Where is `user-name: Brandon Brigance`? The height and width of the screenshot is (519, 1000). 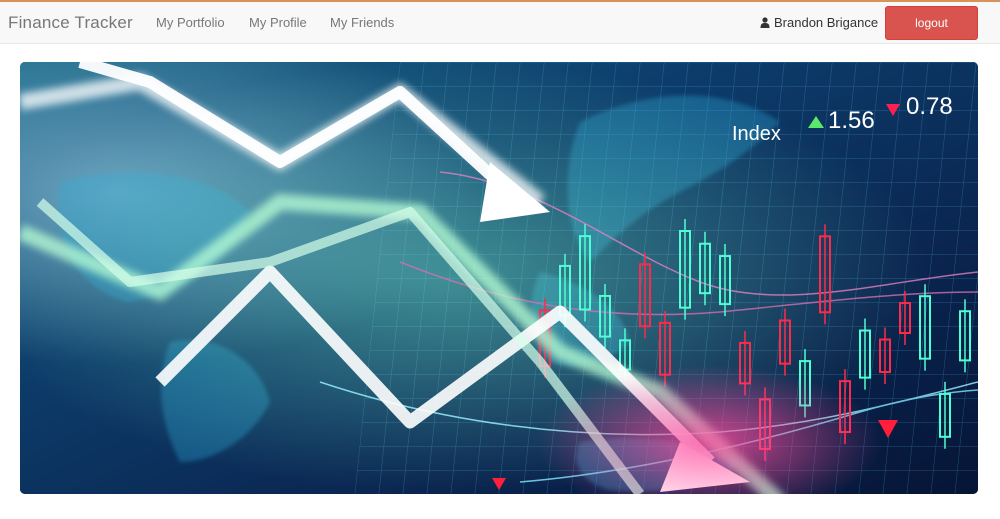
user-name: Brandon Brigance is located at coordinates (826, 22).